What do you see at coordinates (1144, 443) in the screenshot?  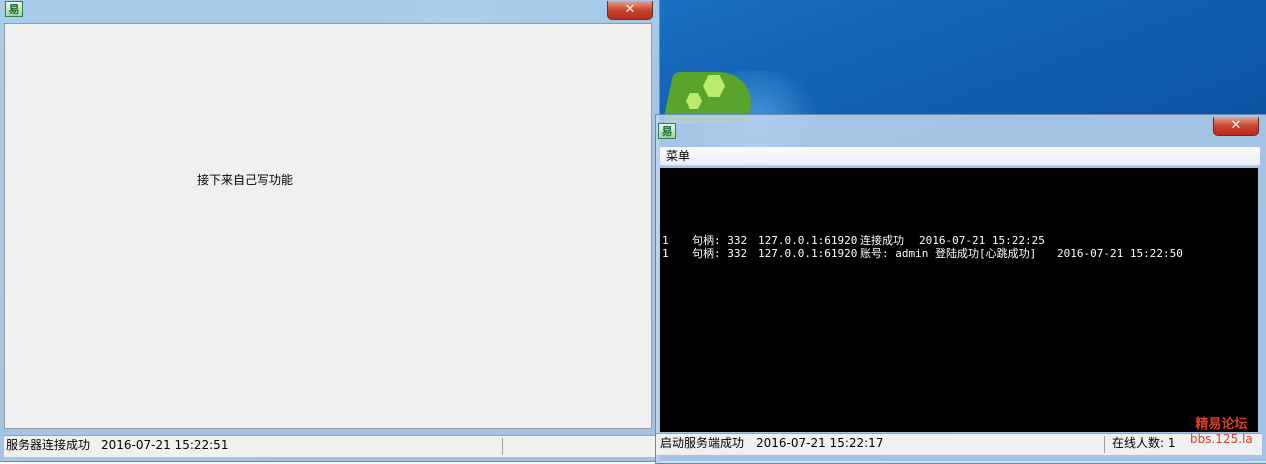 I see `online-count: 在线人数: 1` at bounding box center [1144, 443].